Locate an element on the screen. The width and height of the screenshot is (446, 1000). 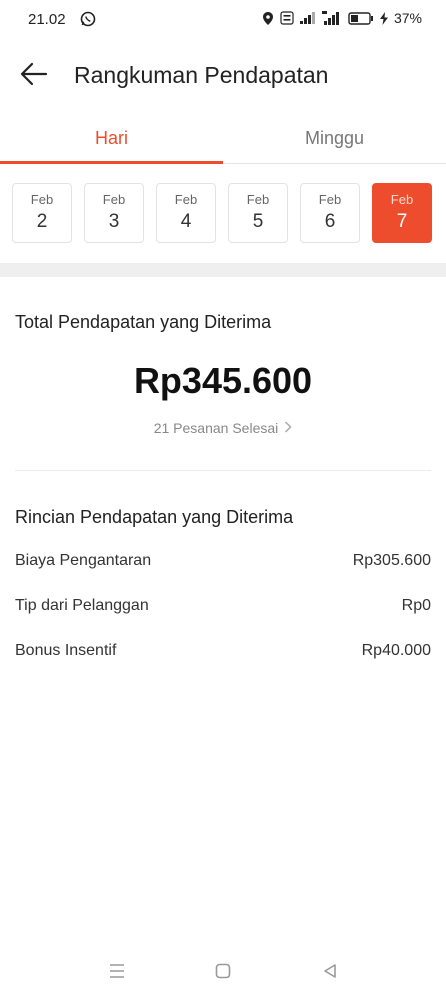
date-chip-feb-6: Feb 6 is located at coordinates (330, 213).